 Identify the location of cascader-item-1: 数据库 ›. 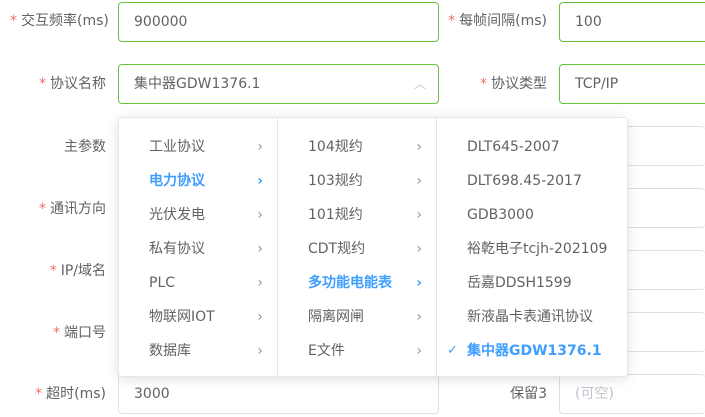
(198, 351).